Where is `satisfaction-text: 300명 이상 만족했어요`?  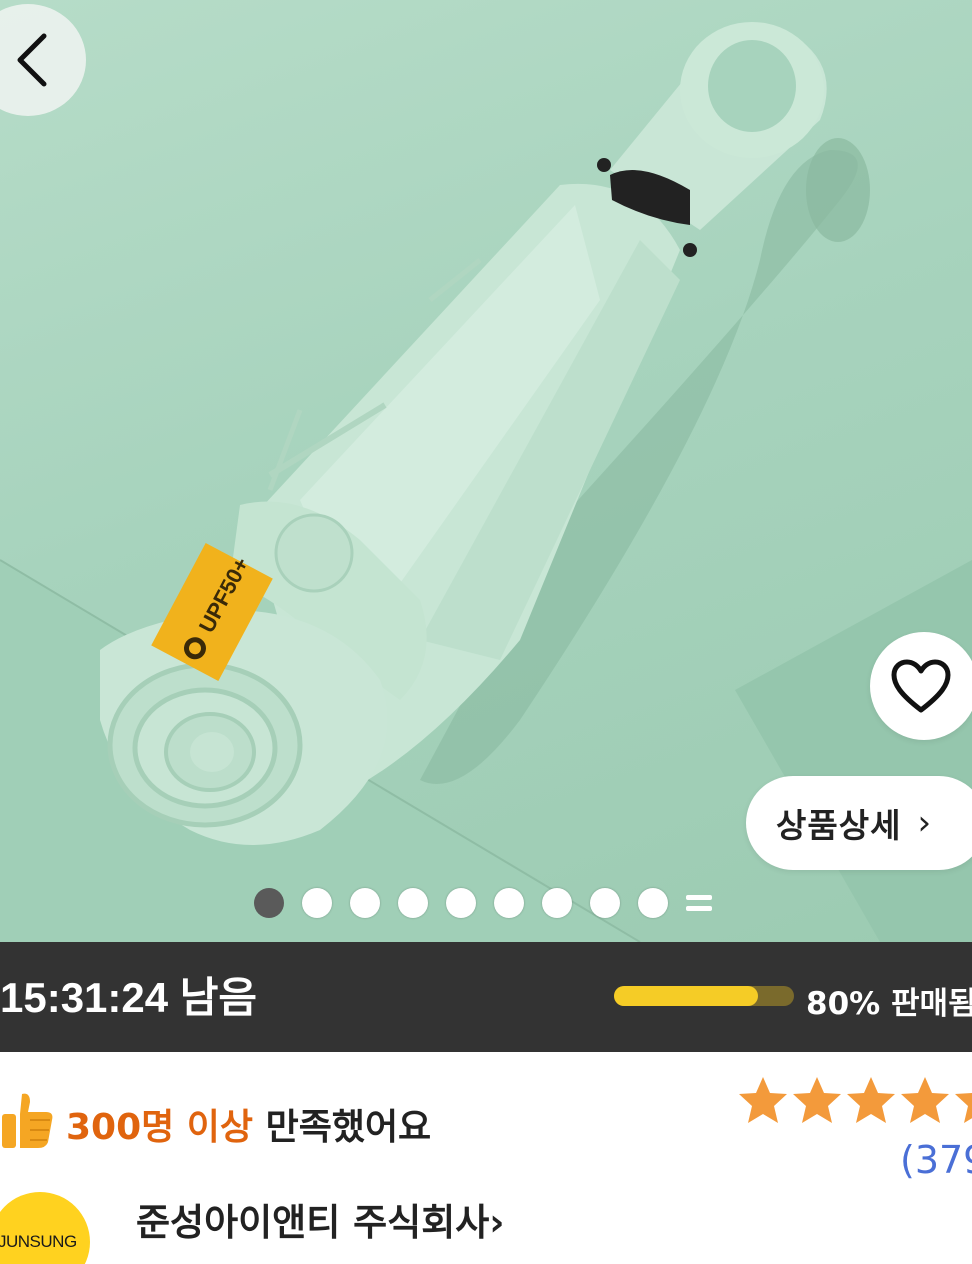
satisfaction-text: 300명 이상 만족했어요 is located at coordinates (248, 1124).